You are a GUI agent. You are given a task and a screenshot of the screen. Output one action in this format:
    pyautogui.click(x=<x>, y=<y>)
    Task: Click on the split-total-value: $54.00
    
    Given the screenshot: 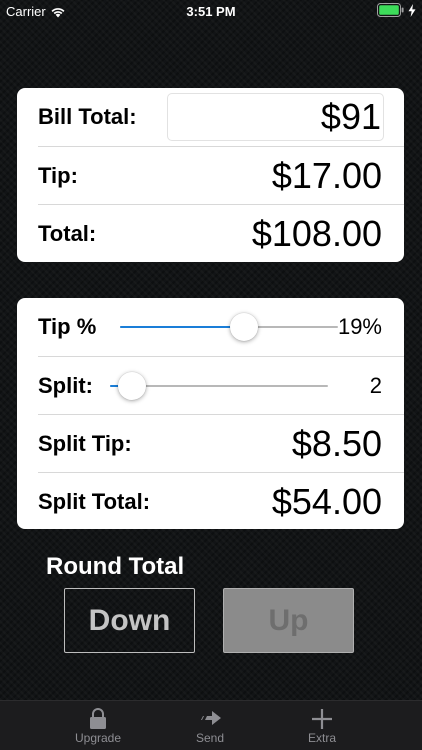 What is the action you would take?
    pyautogui.click(x=326, y=501)
    